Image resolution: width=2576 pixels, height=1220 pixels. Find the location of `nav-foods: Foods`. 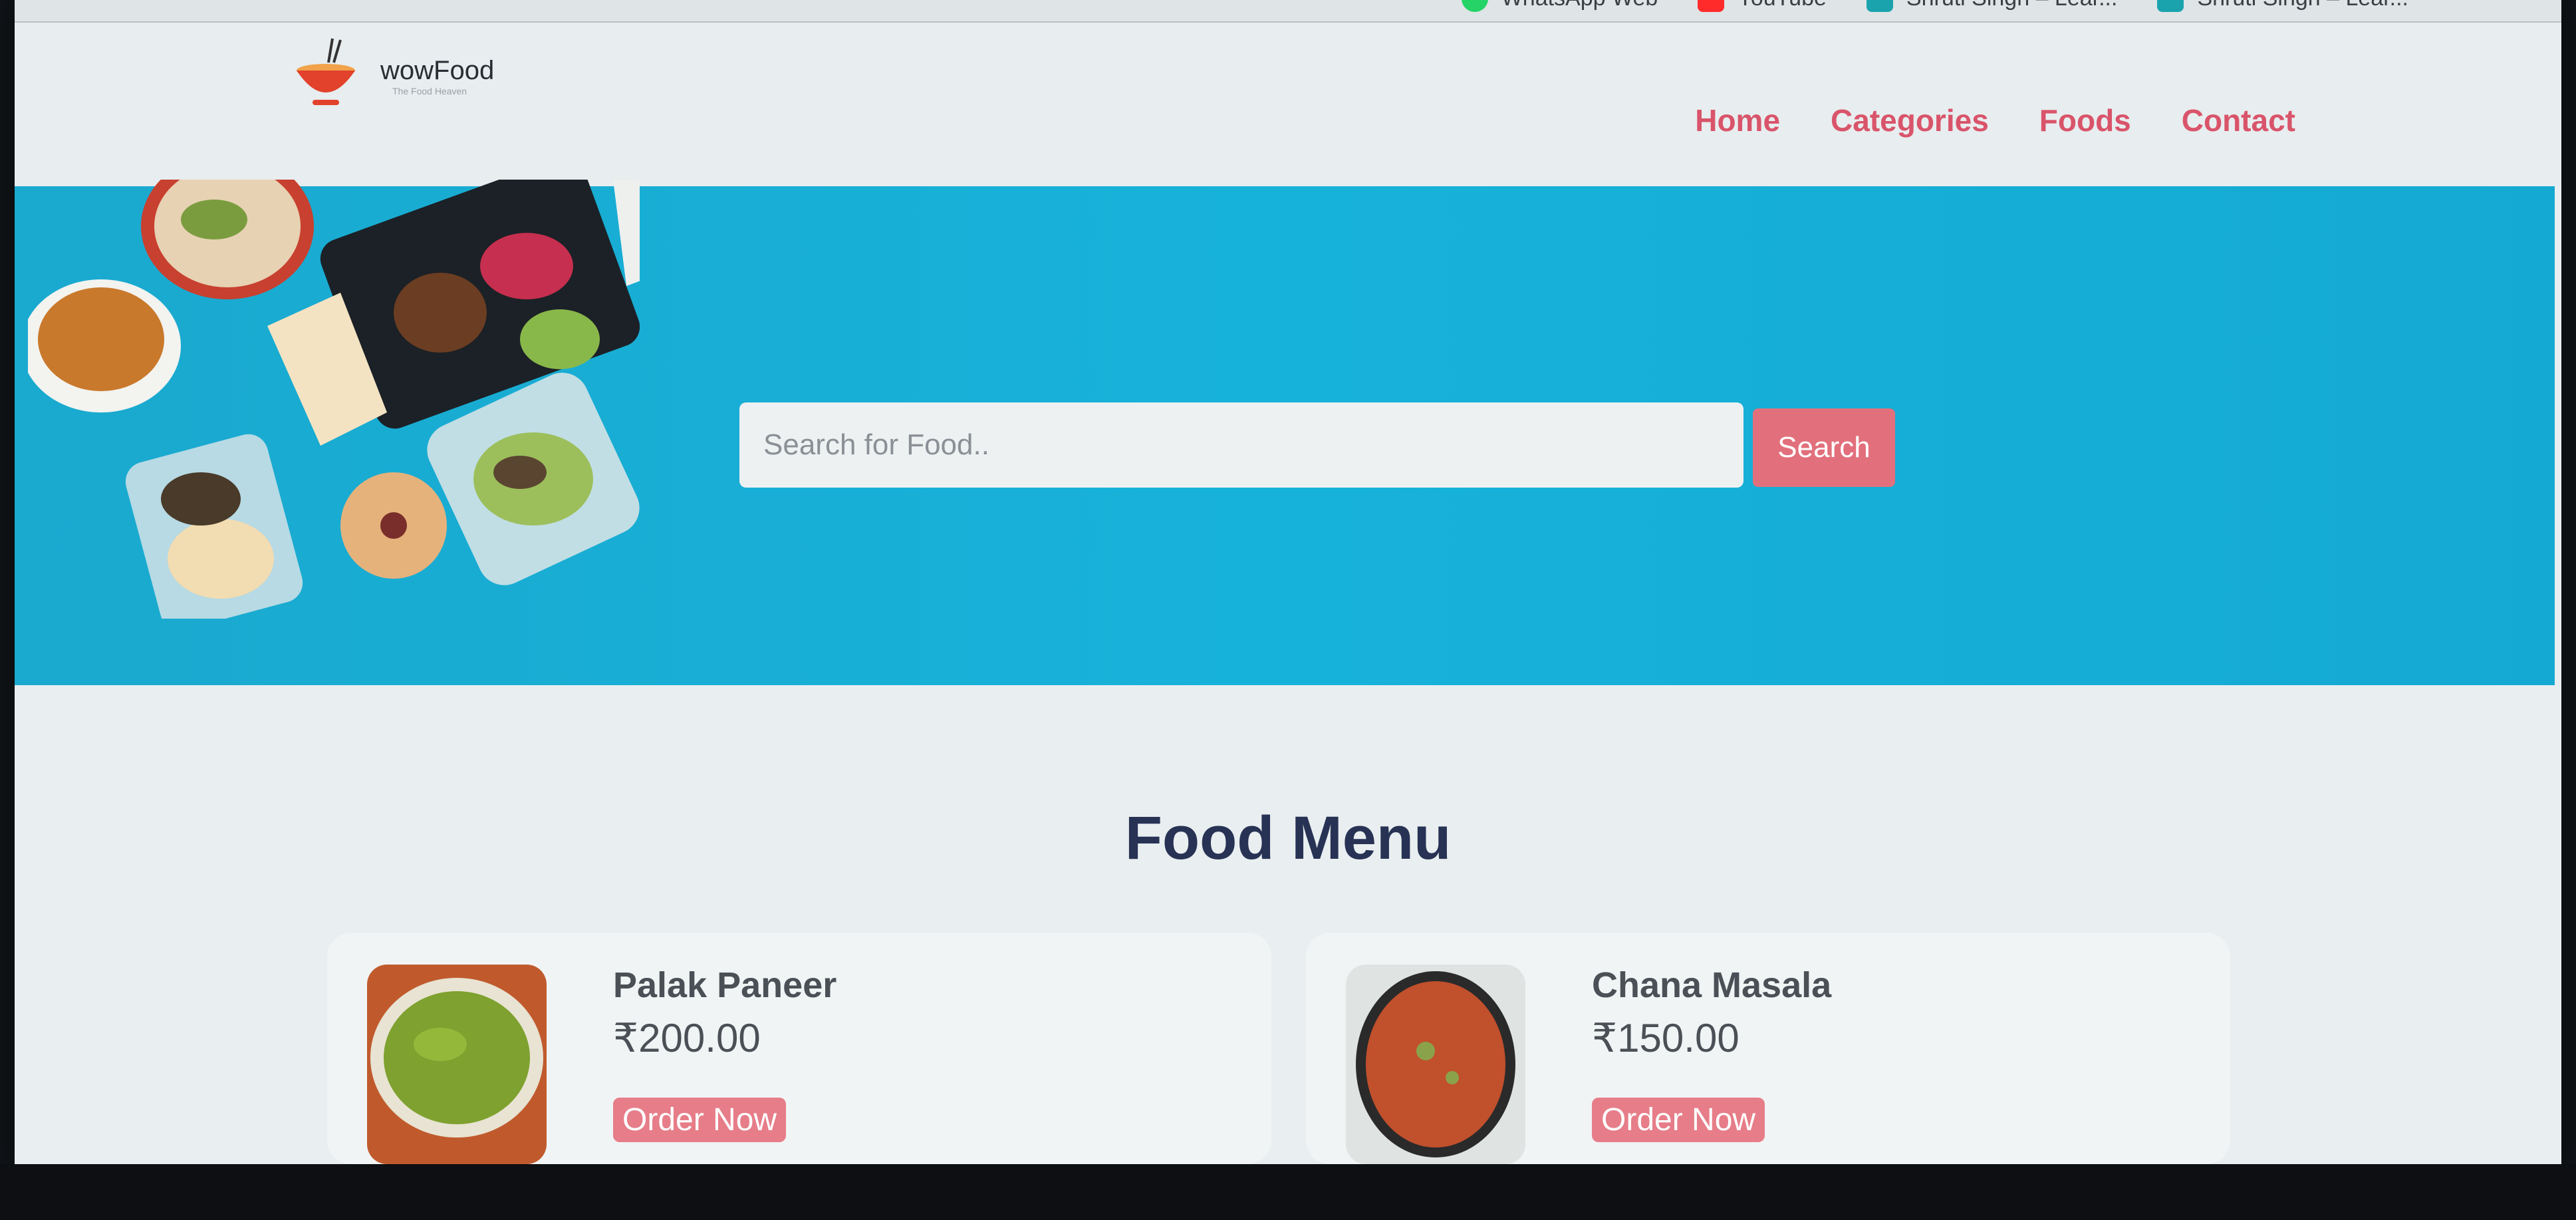

nav-foods: Foods is located at coordinates (2085, 120).